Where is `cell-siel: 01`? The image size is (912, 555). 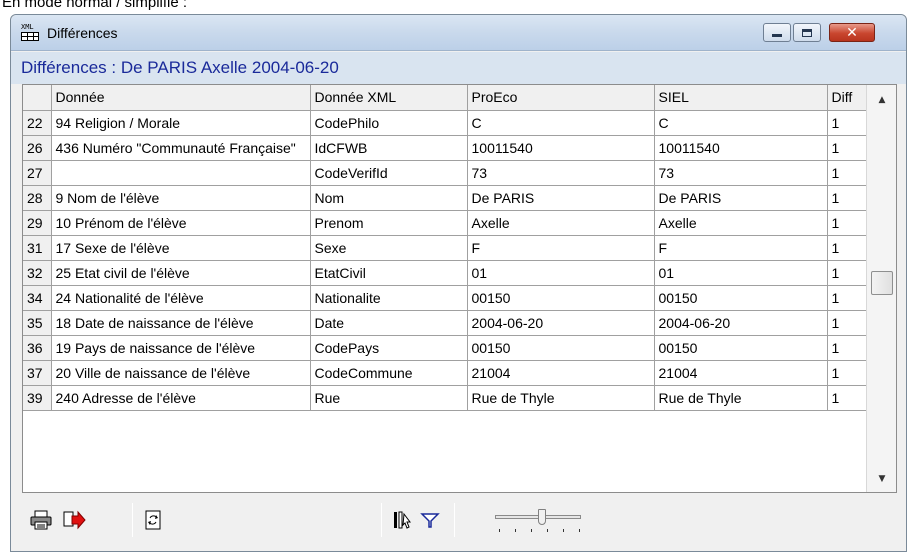
cell-siel: 01 is located at coordinates (741, 273).